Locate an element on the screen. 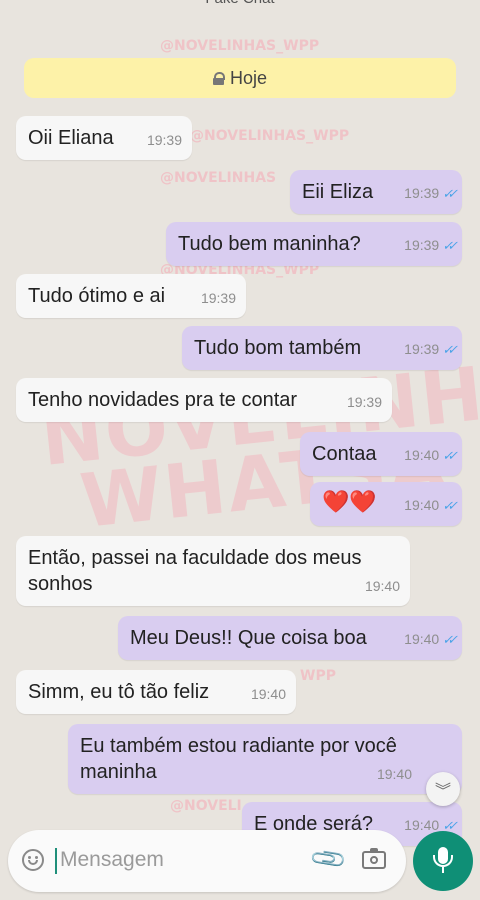 The width and height of the screenshot is (480, 900). camera-icon is located at coordinates (374, 858).